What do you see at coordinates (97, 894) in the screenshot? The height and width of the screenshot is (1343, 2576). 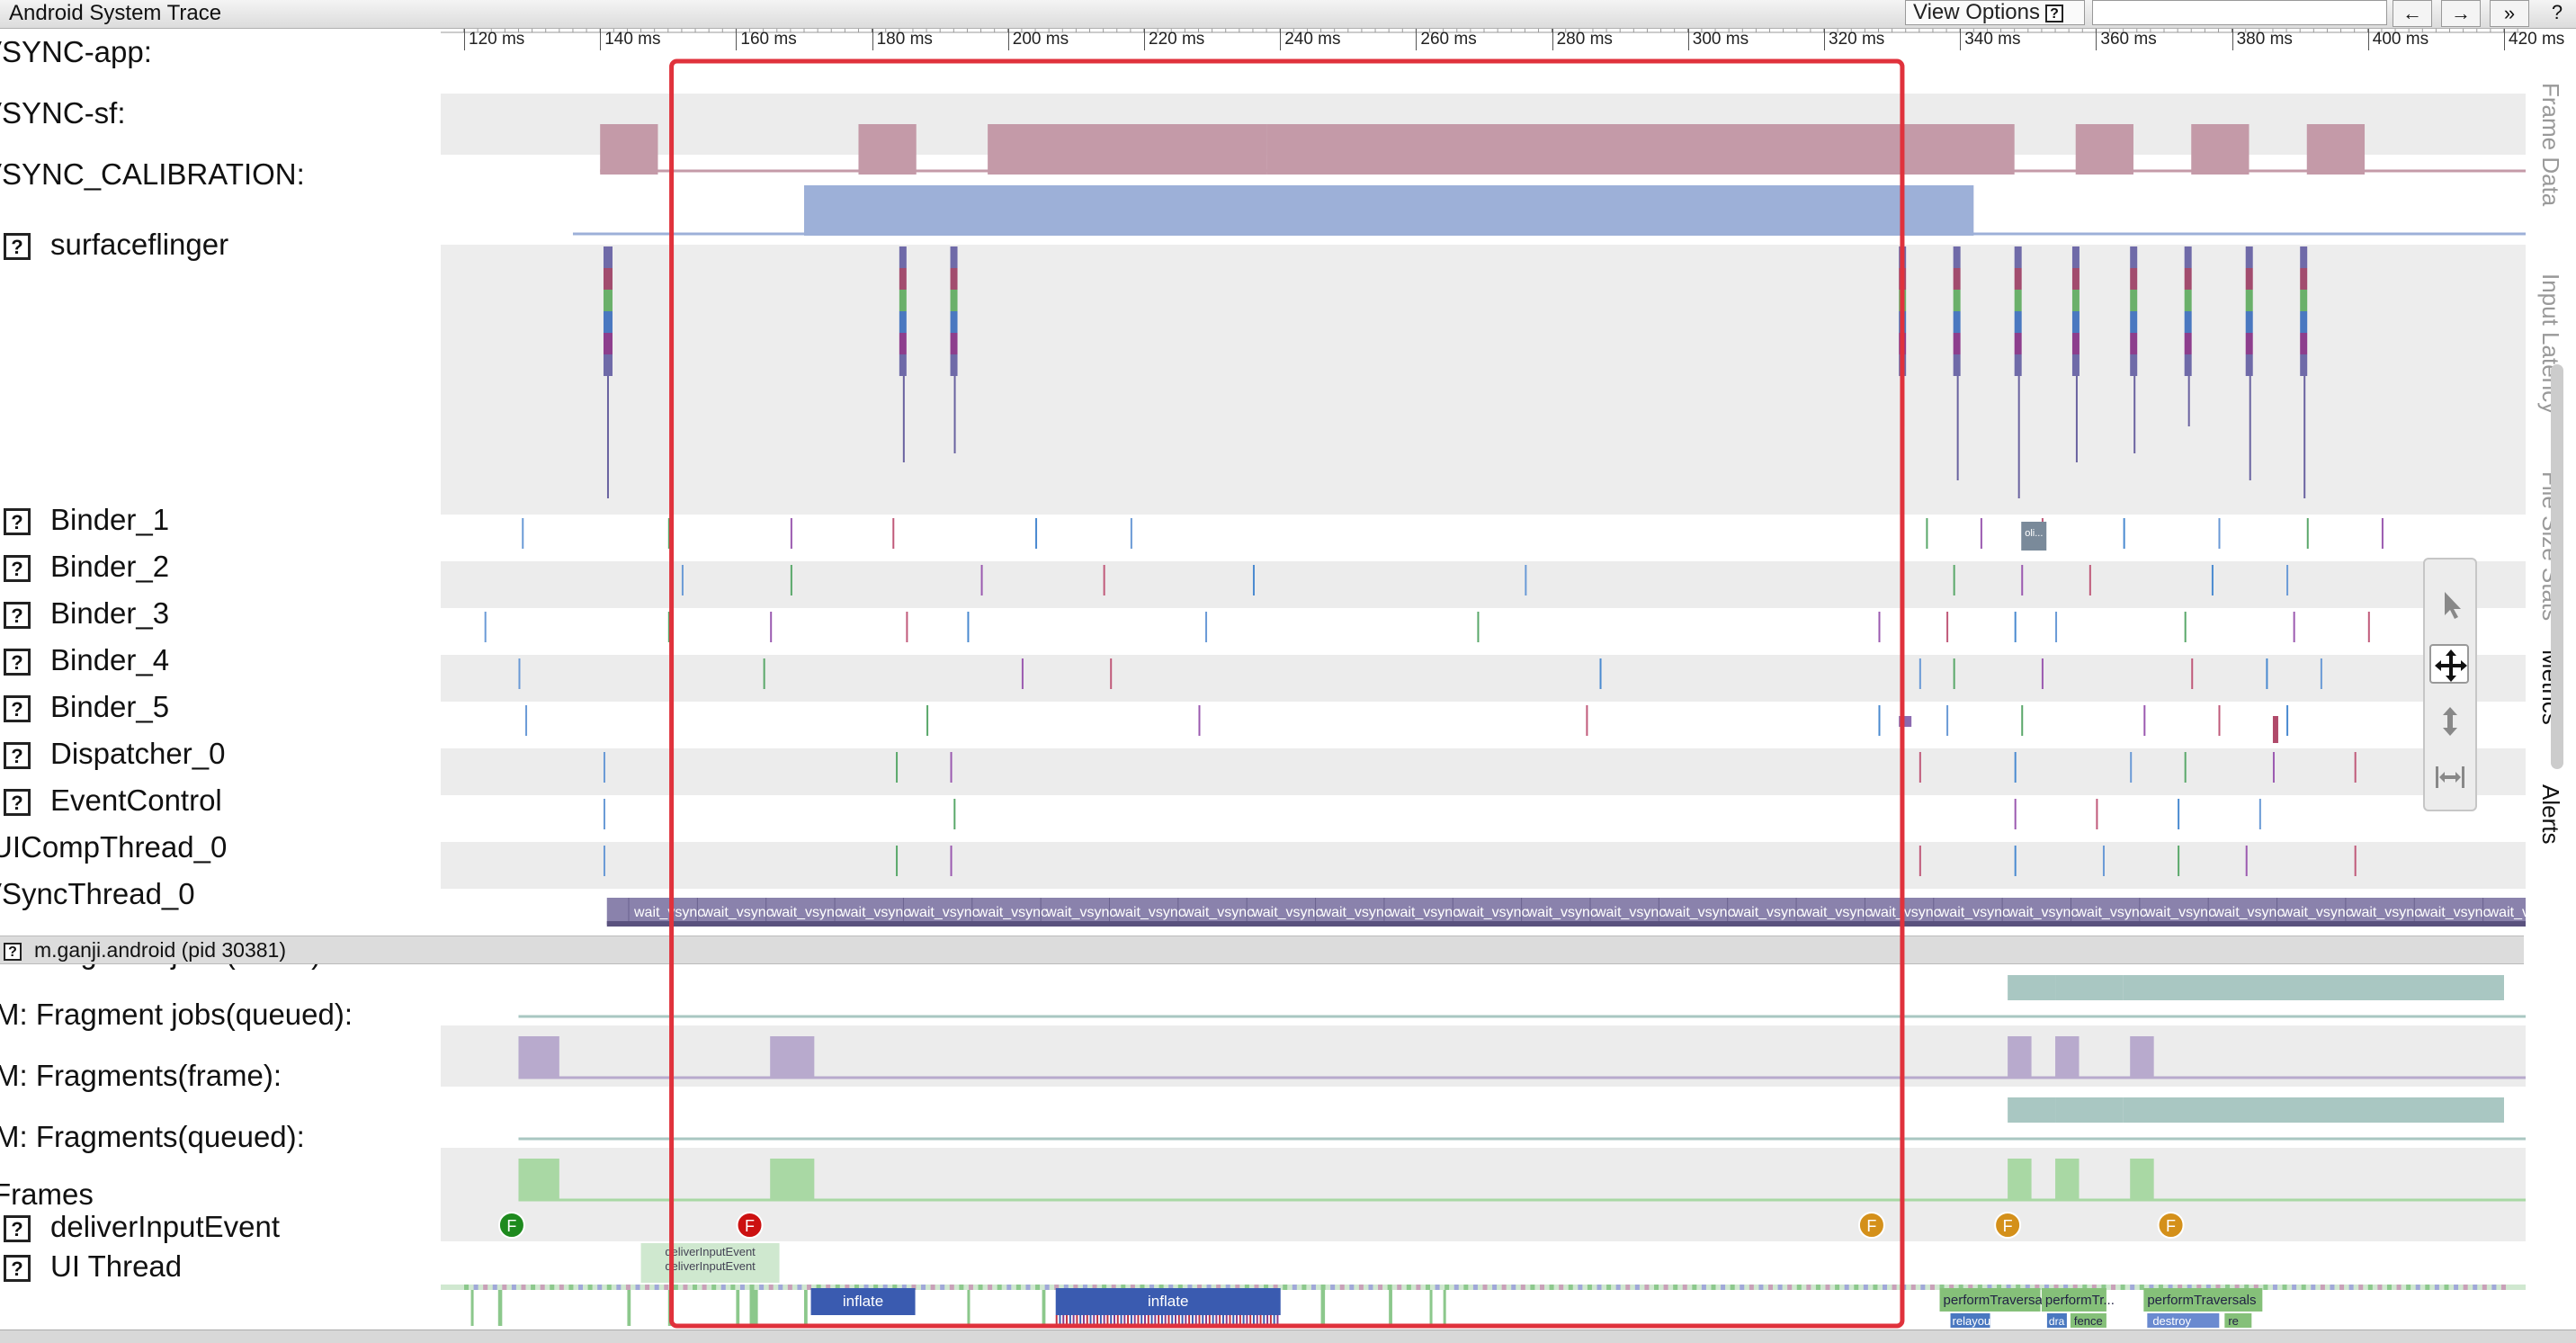 I see `track-label-12: VSyncThread_0` at bounding box center [97, 894].